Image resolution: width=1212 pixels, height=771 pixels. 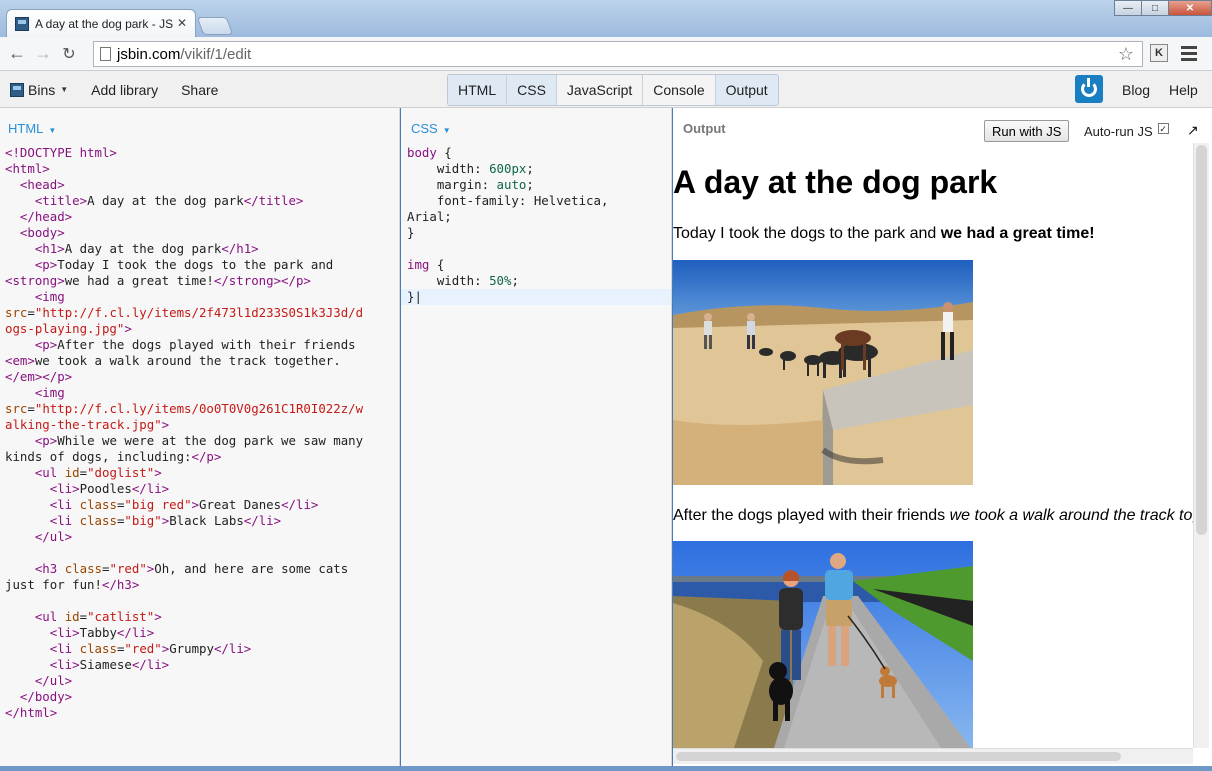 What do you see at coordinates (1183, 90) in the screenshot?
I see `help-link: Help` at bounding box center [1183, 90].